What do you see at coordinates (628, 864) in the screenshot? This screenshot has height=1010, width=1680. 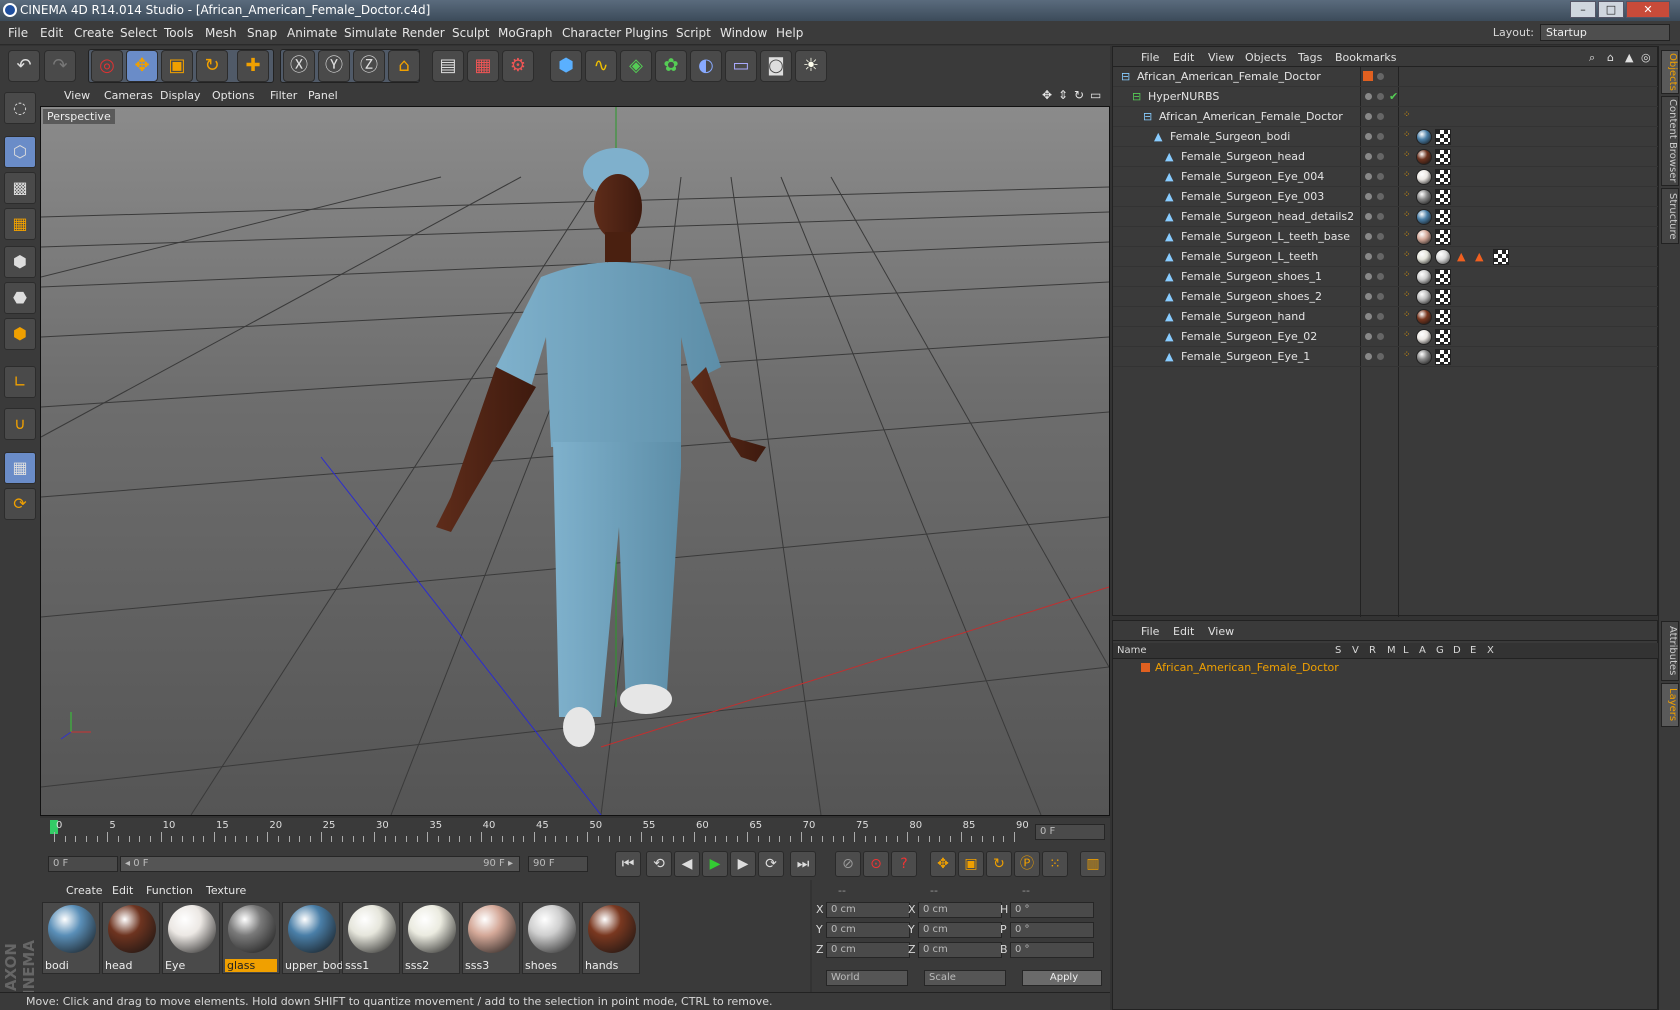 I see `go-to-start-icon: ⏮` at bounding box center [628, 864].